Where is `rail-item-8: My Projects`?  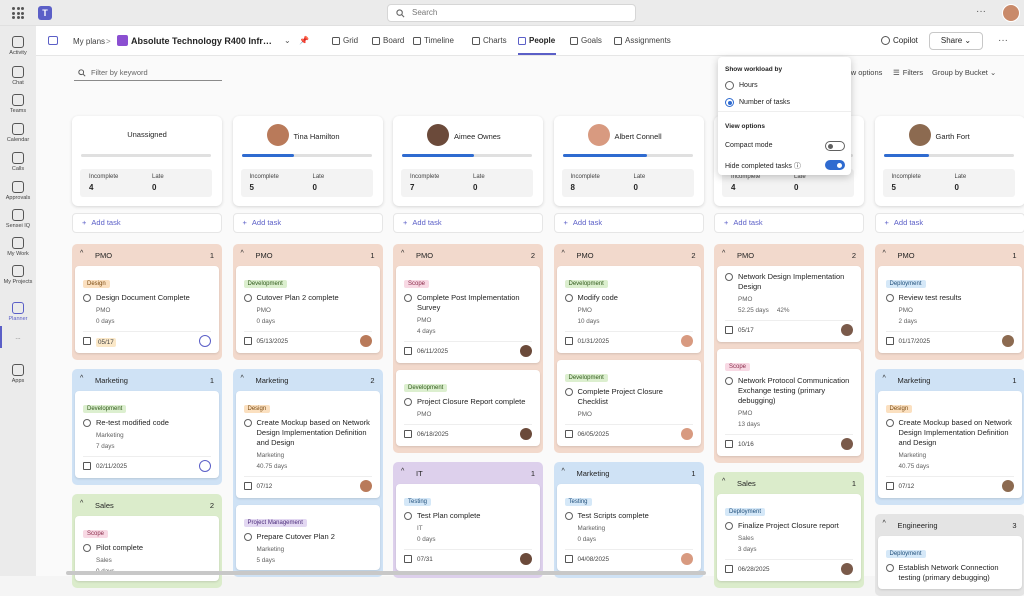 rail-item-8: My Projects is located at coordinates (18, 275).